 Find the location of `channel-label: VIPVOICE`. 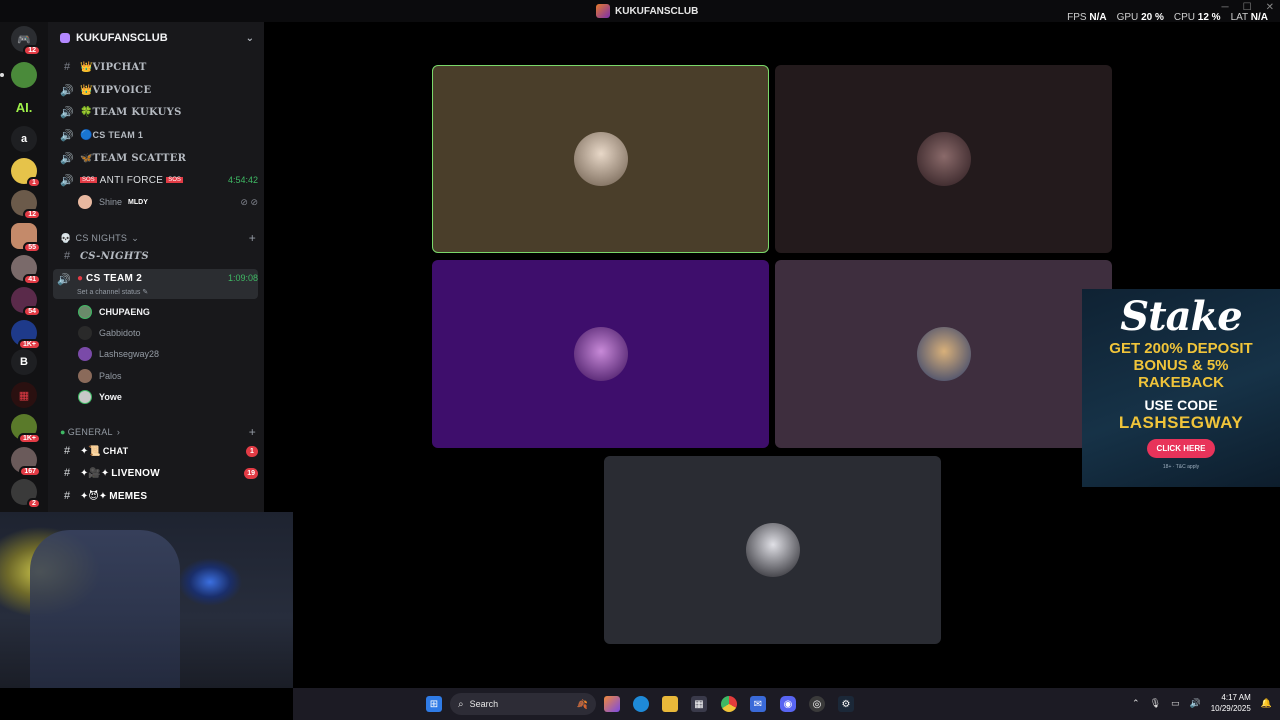

channel-label: VIPVOICE is located at coordinates (122, 90).